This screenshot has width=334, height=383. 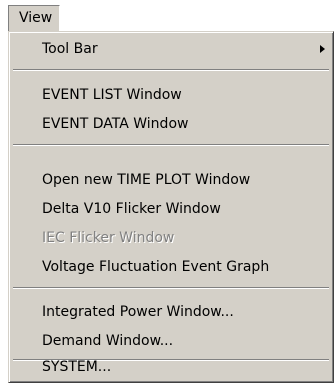 What do you see at coordinates (115, 124) in the screenshot?
I see `menu-item-label: EVENT DATA Window` at bounding box center [115, 124].